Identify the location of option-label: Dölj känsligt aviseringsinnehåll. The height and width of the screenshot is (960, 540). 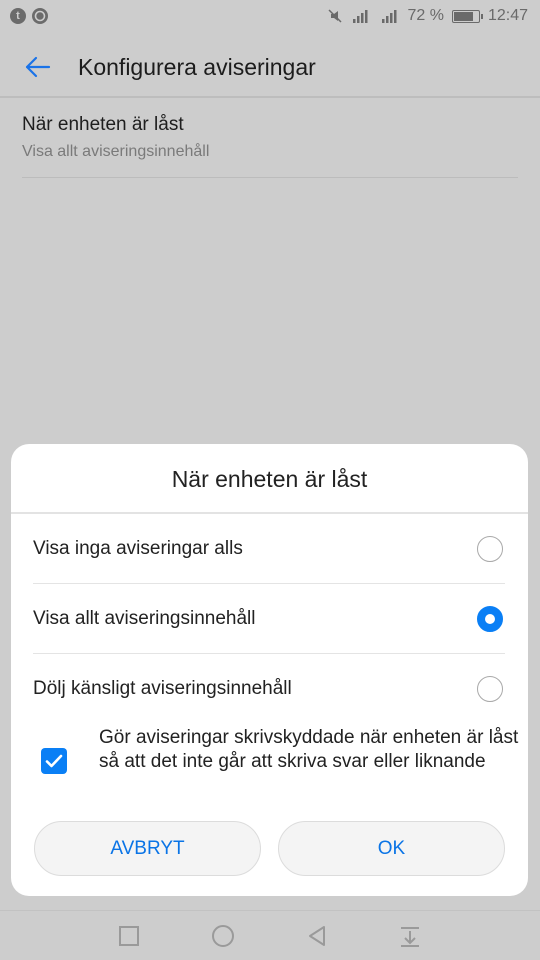
(162, 688).